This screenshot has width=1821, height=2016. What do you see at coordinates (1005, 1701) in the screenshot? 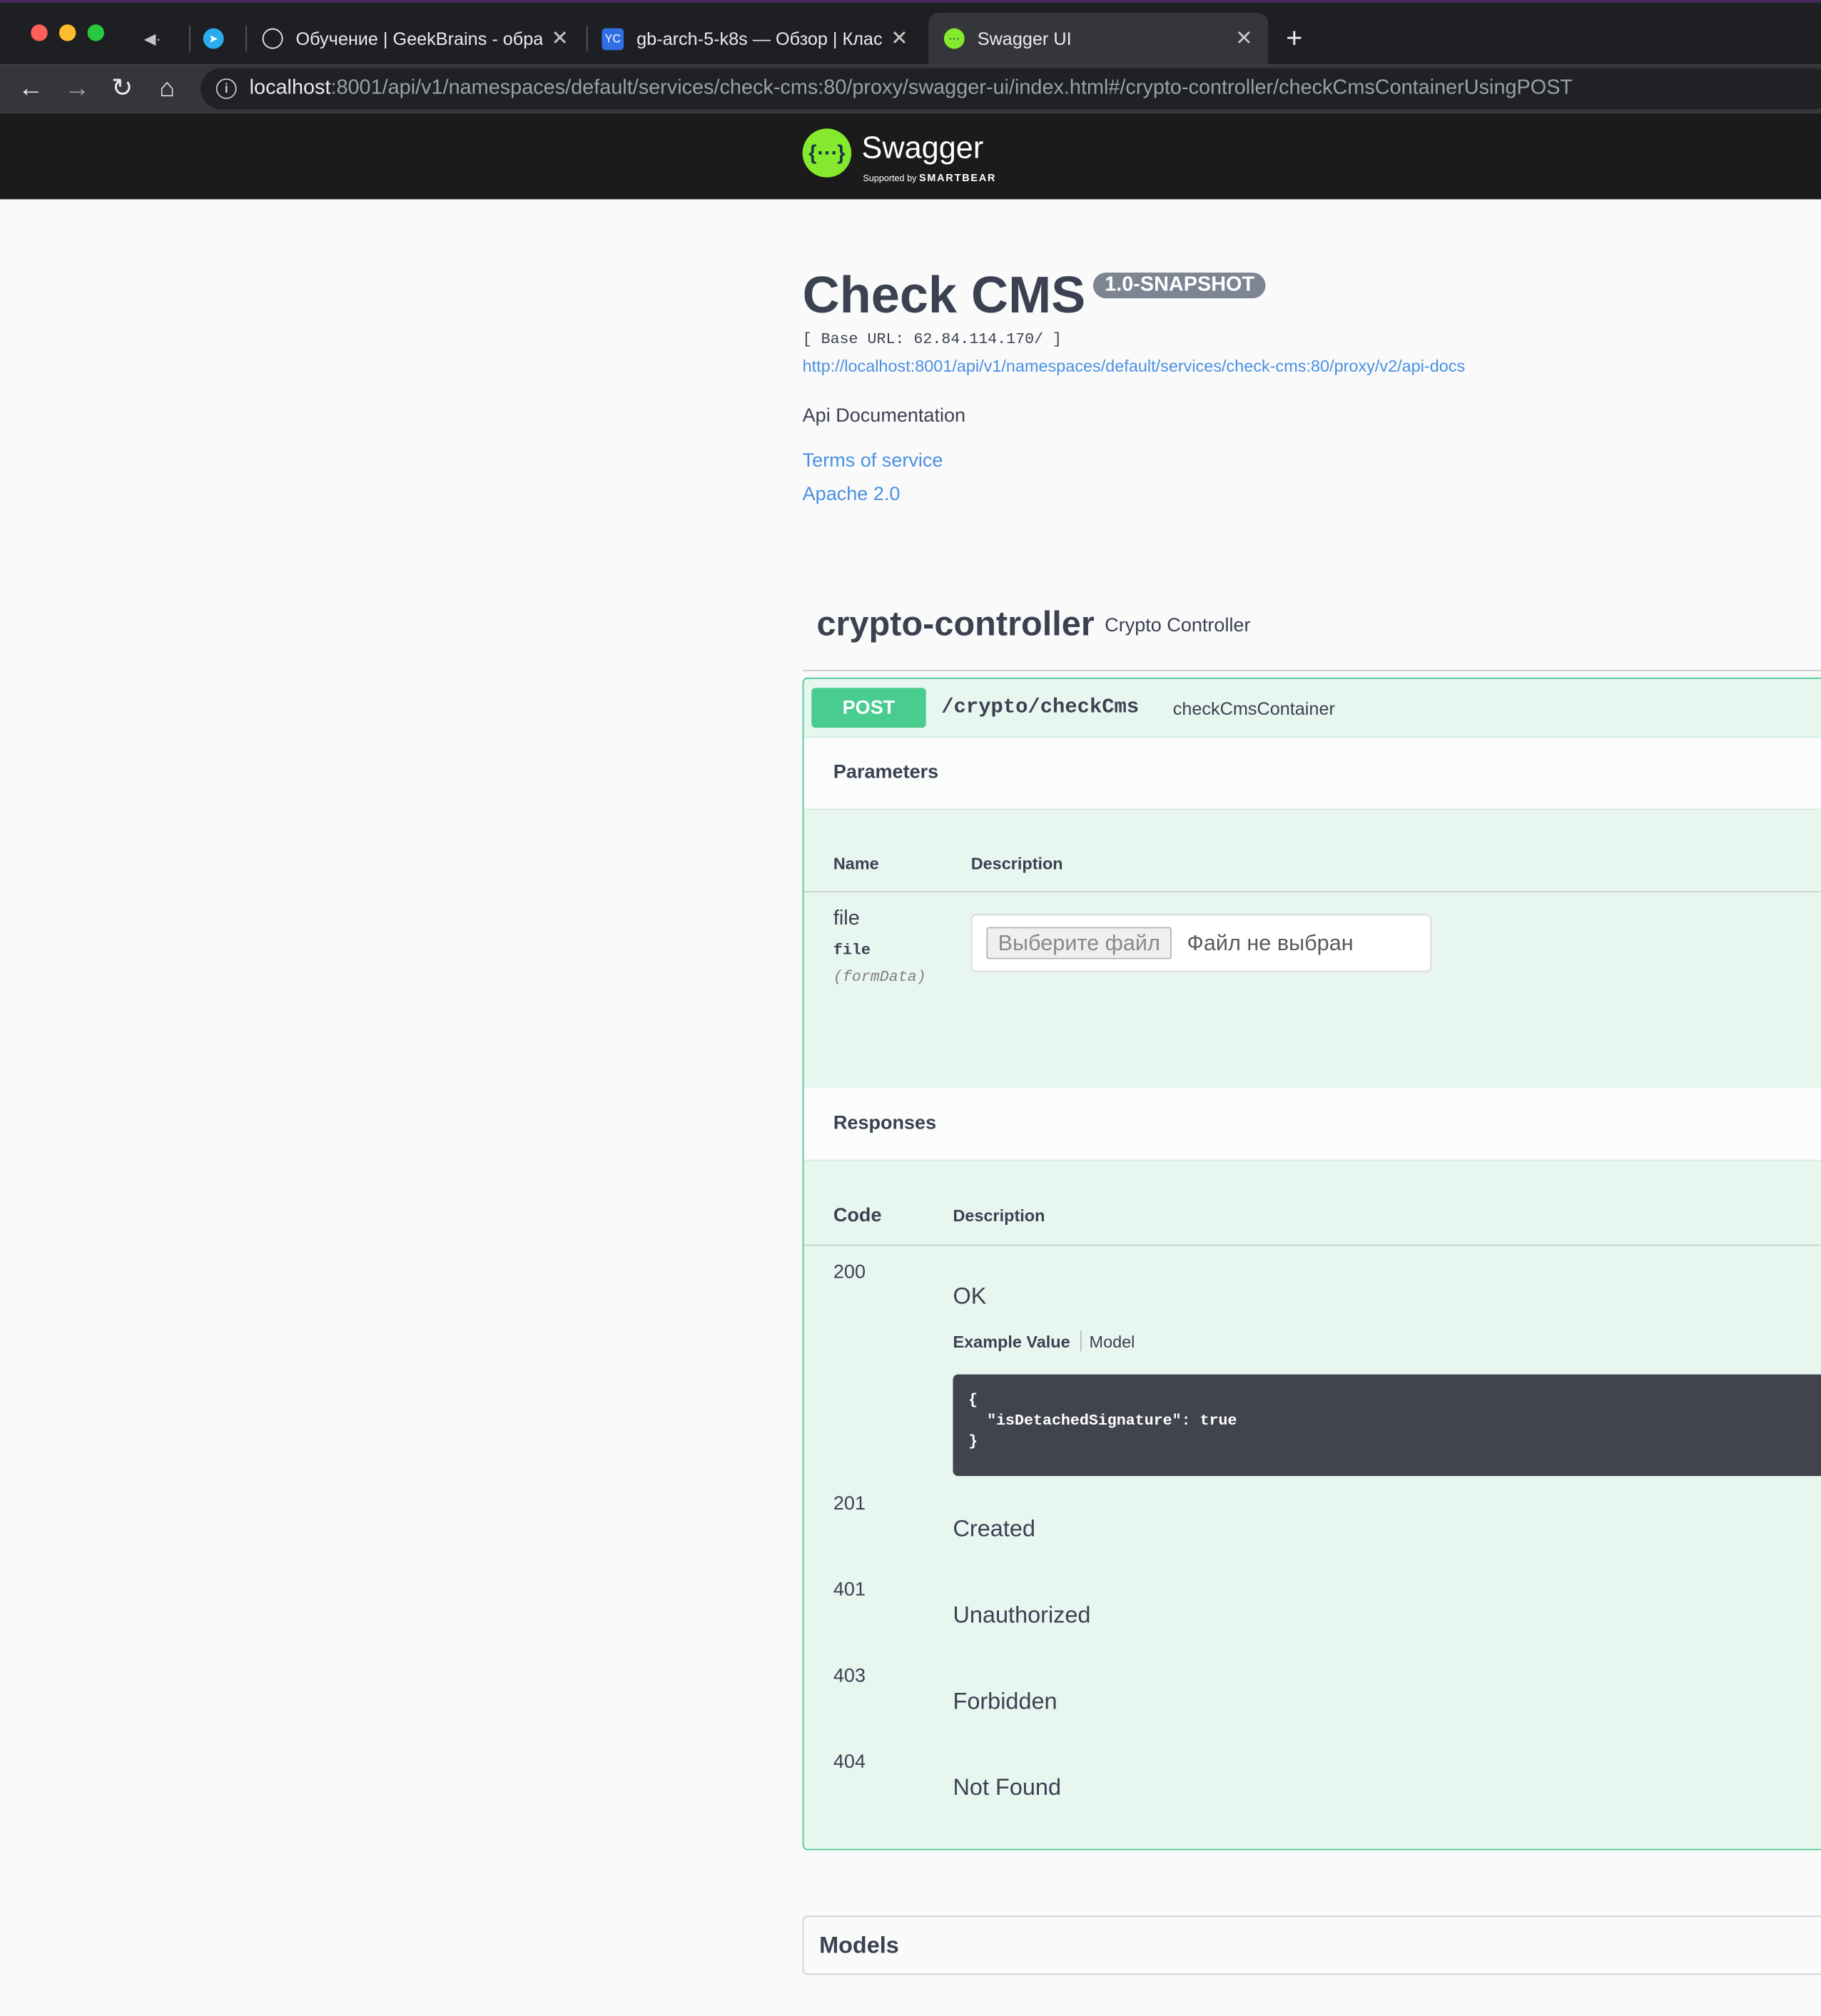
I see `response-description: Forbidden` at bounding box center [1005, 1701].